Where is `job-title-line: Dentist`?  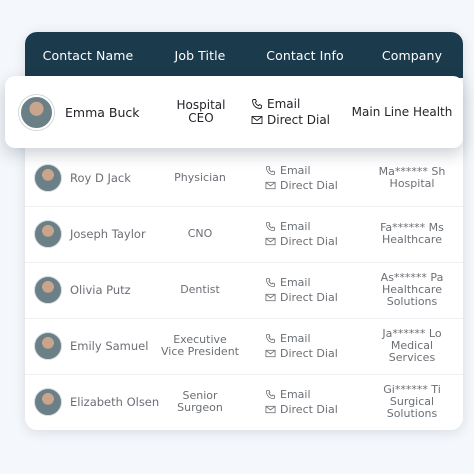
job-title-line: Dentist is located at coordinates (200, 289).